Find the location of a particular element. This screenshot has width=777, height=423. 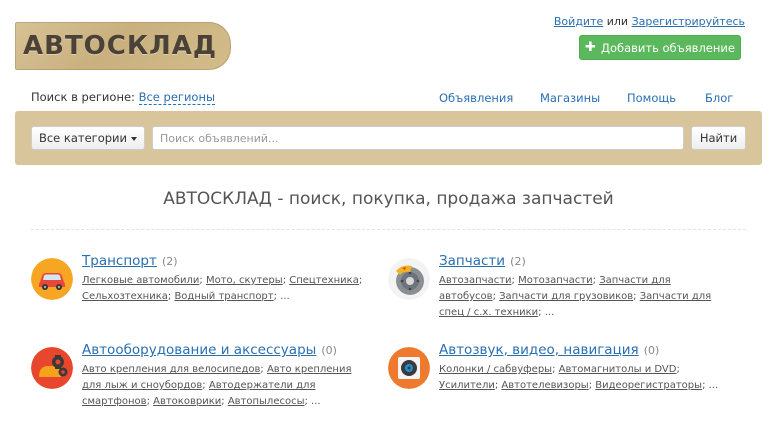

subcategory-link: Автозапчасти is located at coordinates (475, 280).